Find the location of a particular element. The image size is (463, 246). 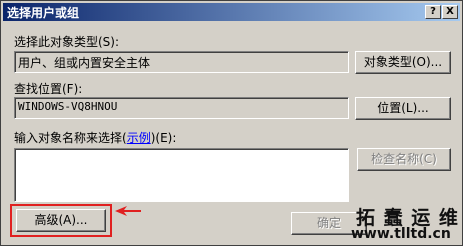

object-names-label: 输入对象名称来选择(示例)(E): is located at coordinates (95, 137).